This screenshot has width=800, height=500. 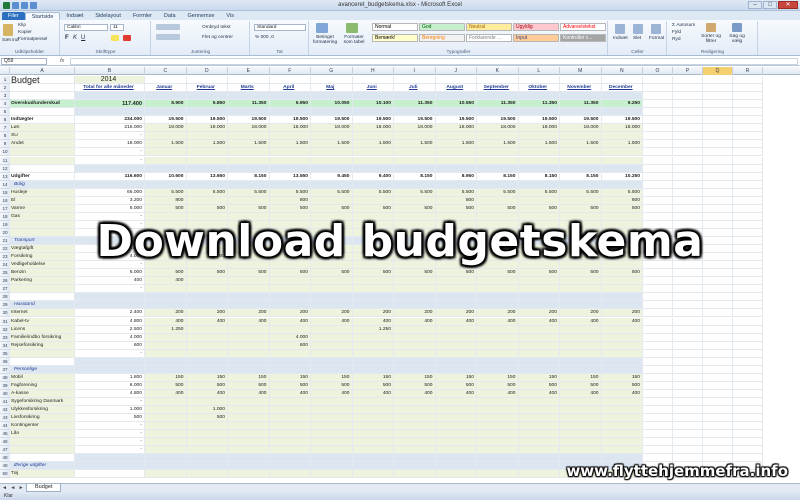 What do you see at coordinates (110, 144) in the screenshot?
I see `total-cell: 18.000` at bounding box center [110, 144].